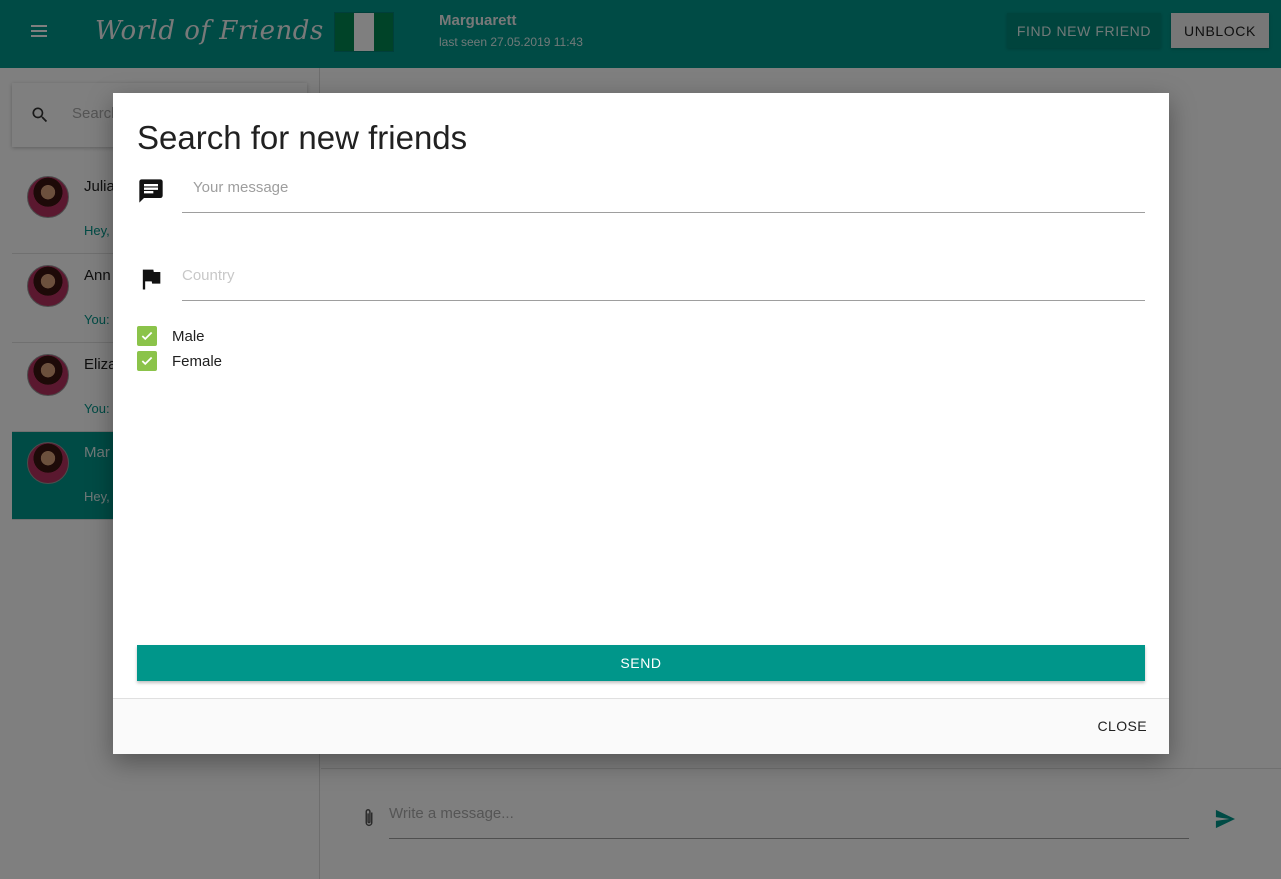  I want to click on female-checkbox: Female, so click(179, 361).